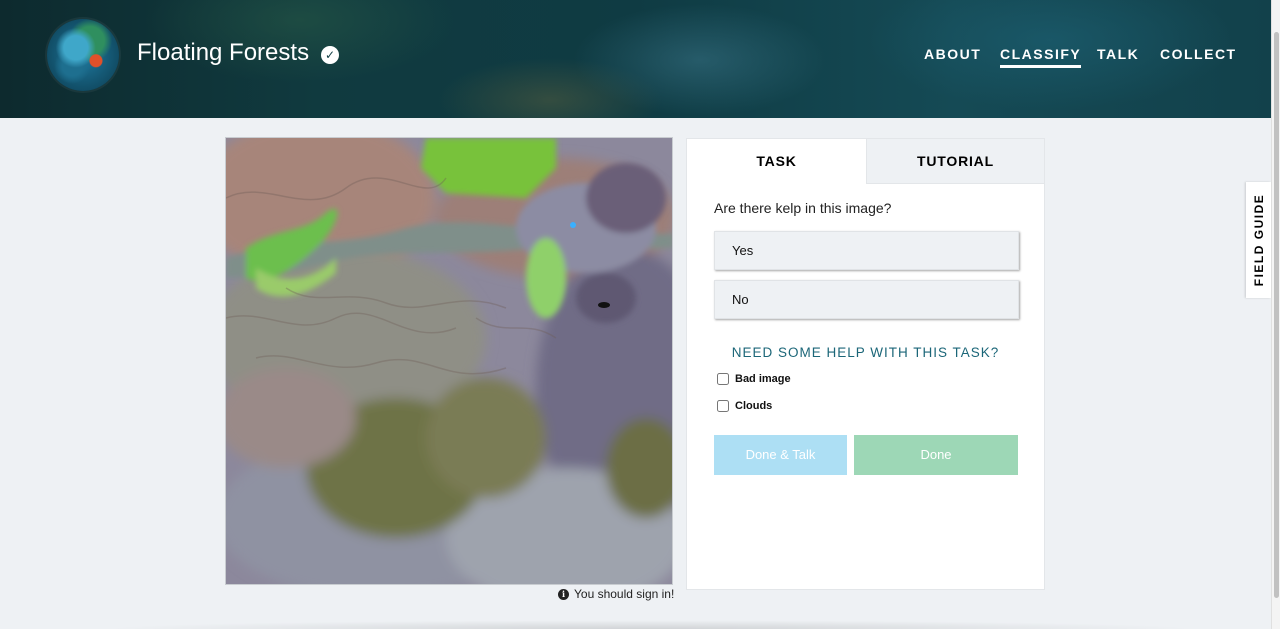  I want to click on page-scrollbar, so click(1275, 314).